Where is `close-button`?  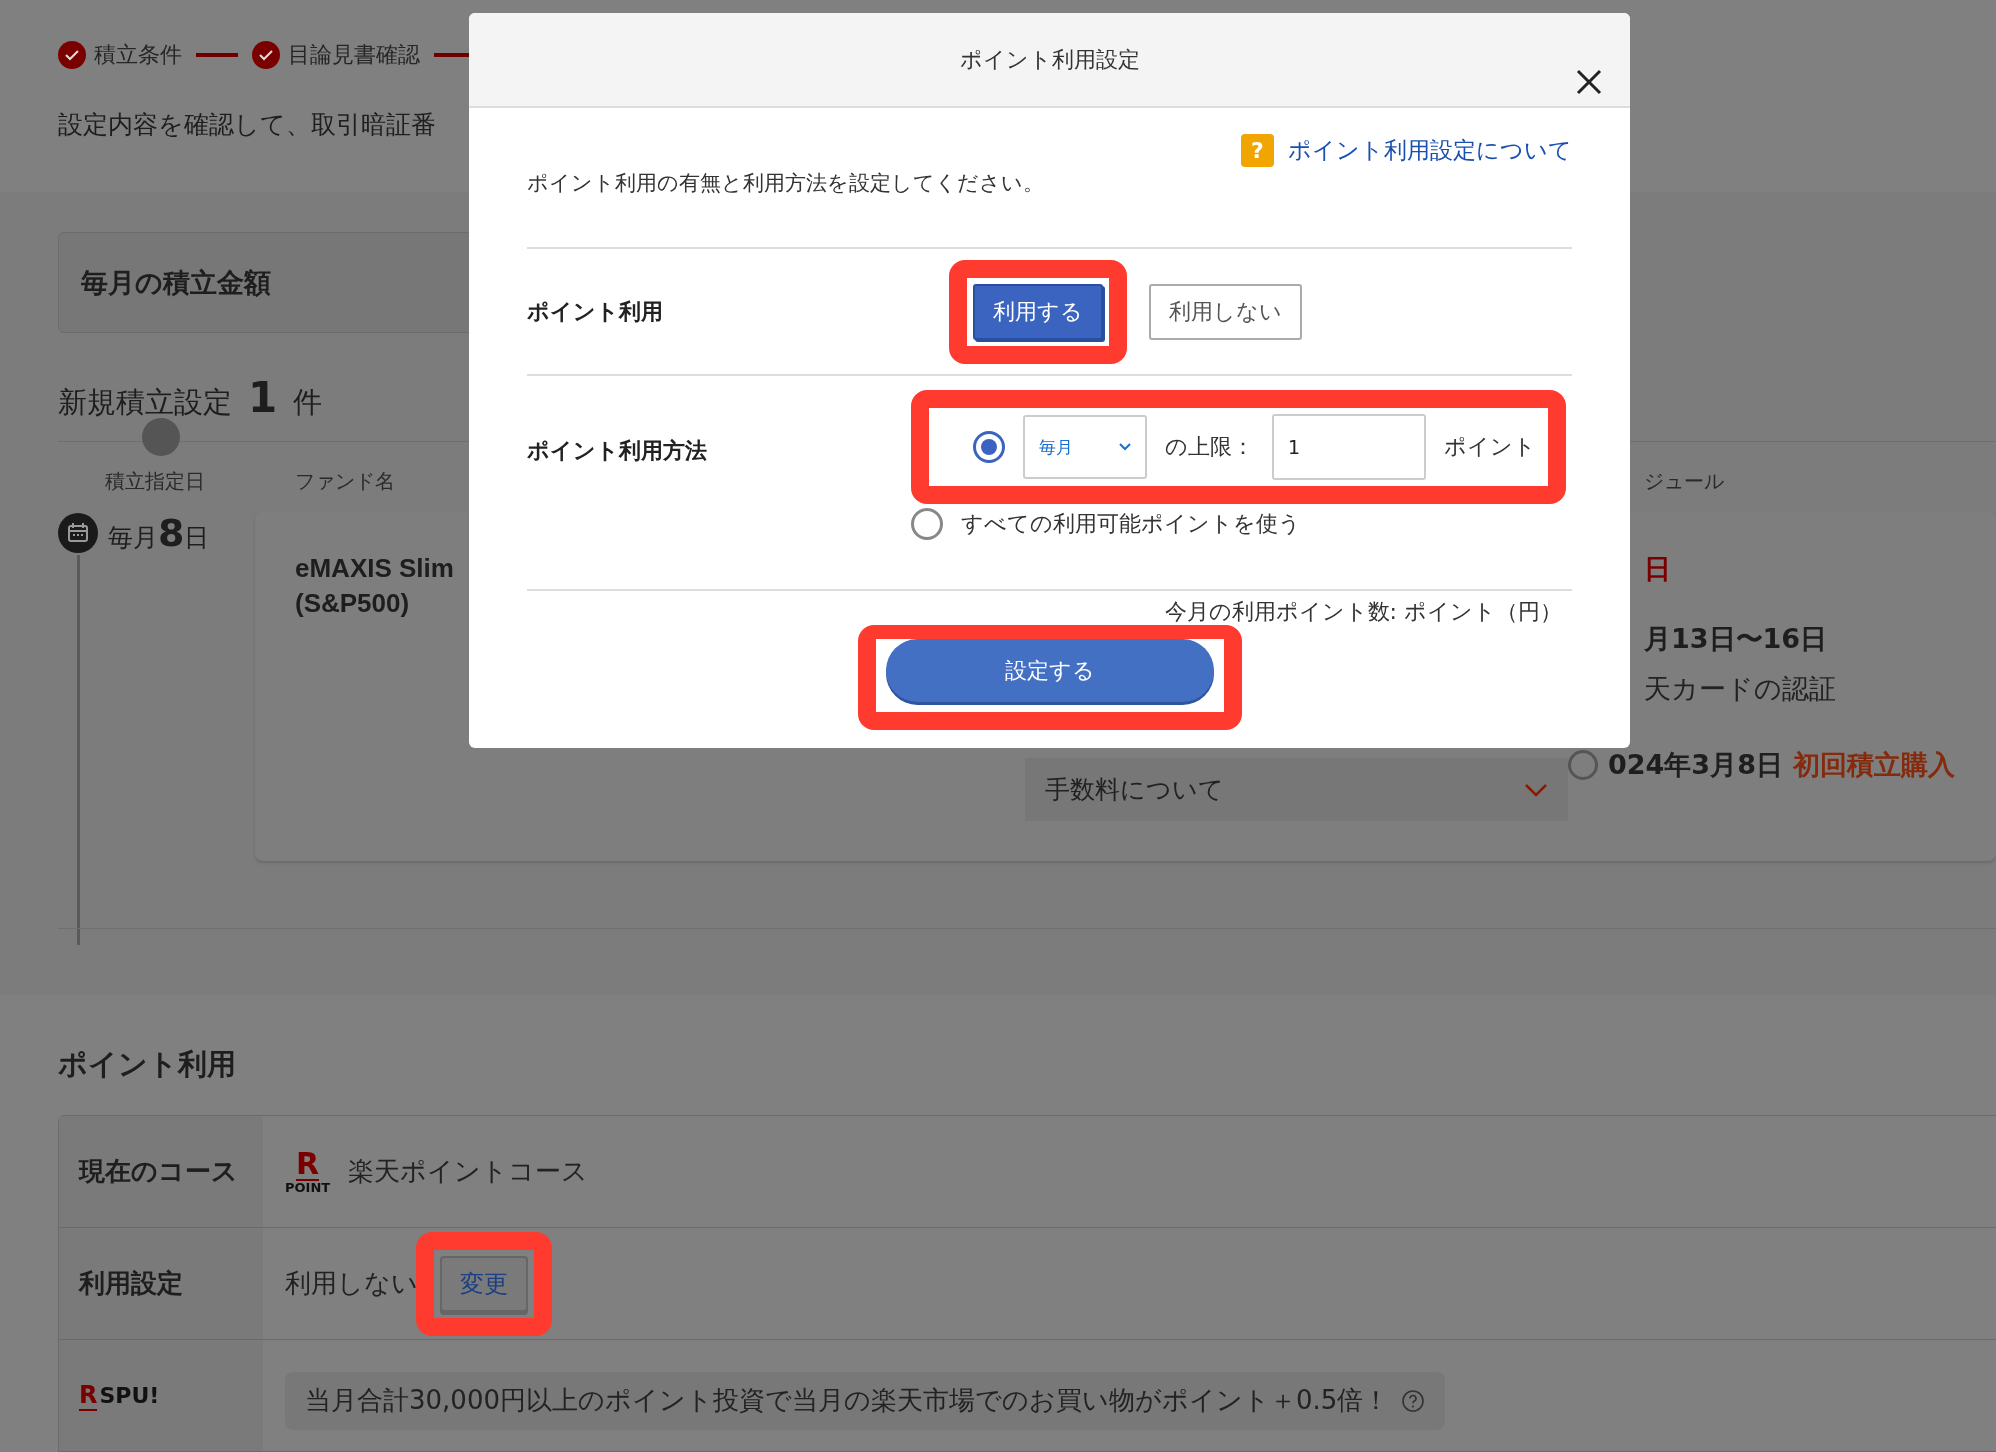
close-button is located at coordinates (1589, 82).